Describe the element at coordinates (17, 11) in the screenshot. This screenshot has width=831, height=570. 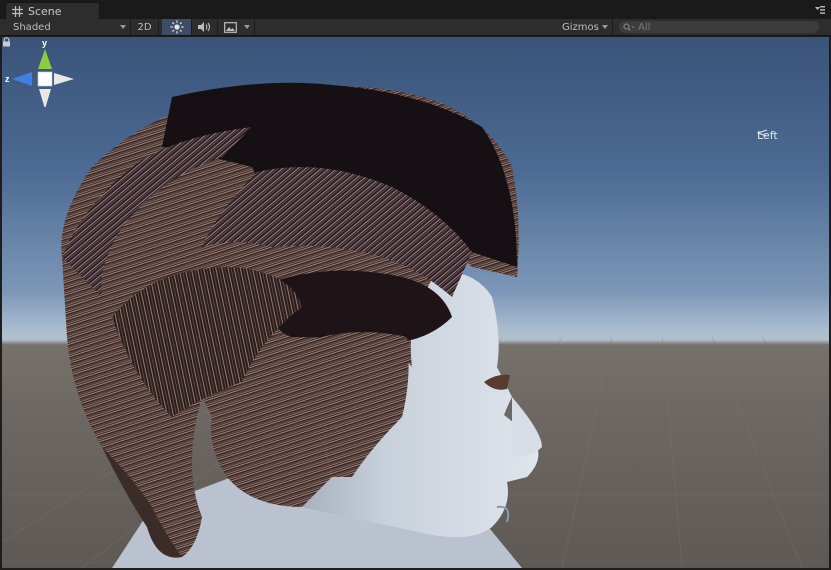
I see `scene-grid-icon` at that location.